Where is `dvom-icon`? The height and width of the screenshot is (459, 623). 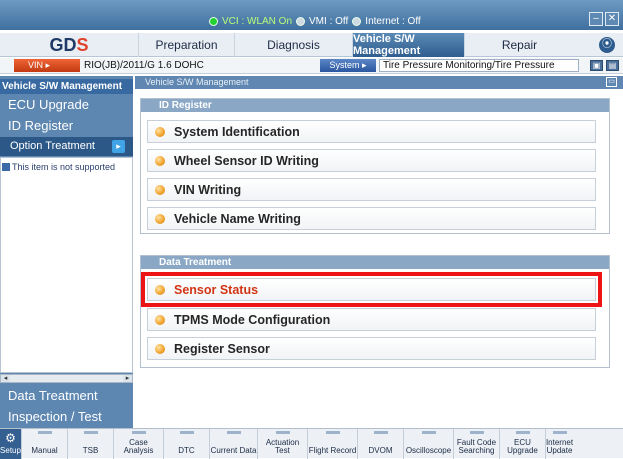 dvom-icon is located at coordinates (380, 432).